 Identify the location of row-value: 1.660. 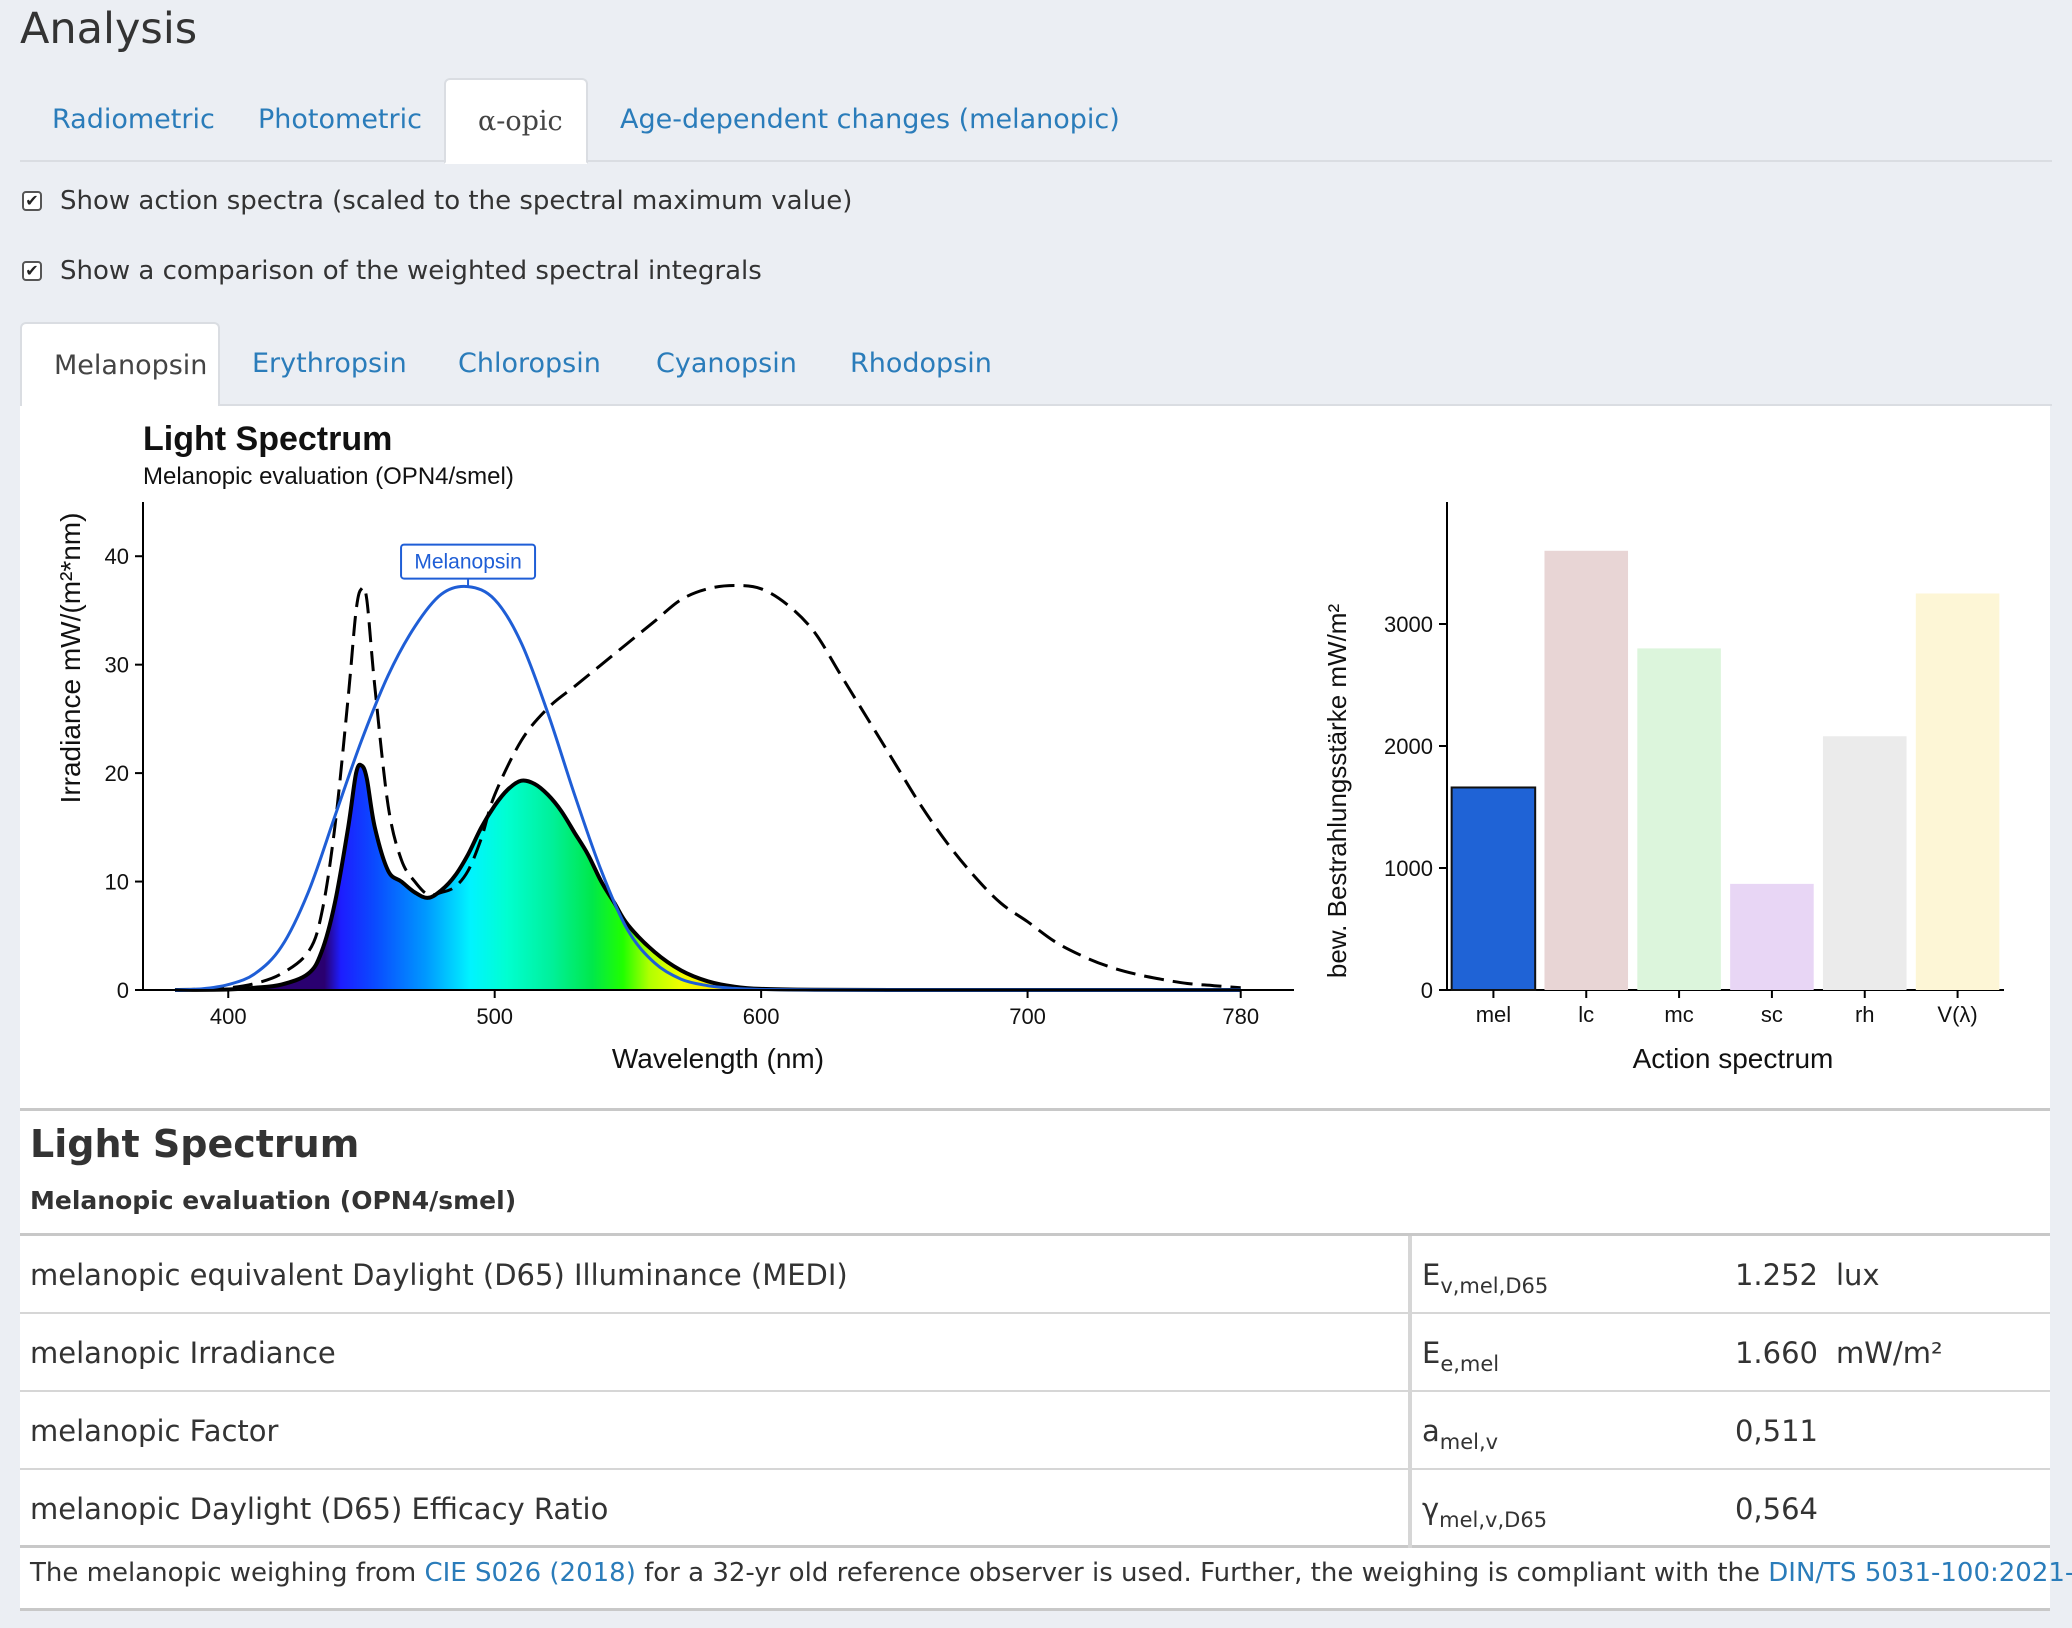
(1776, 1353).